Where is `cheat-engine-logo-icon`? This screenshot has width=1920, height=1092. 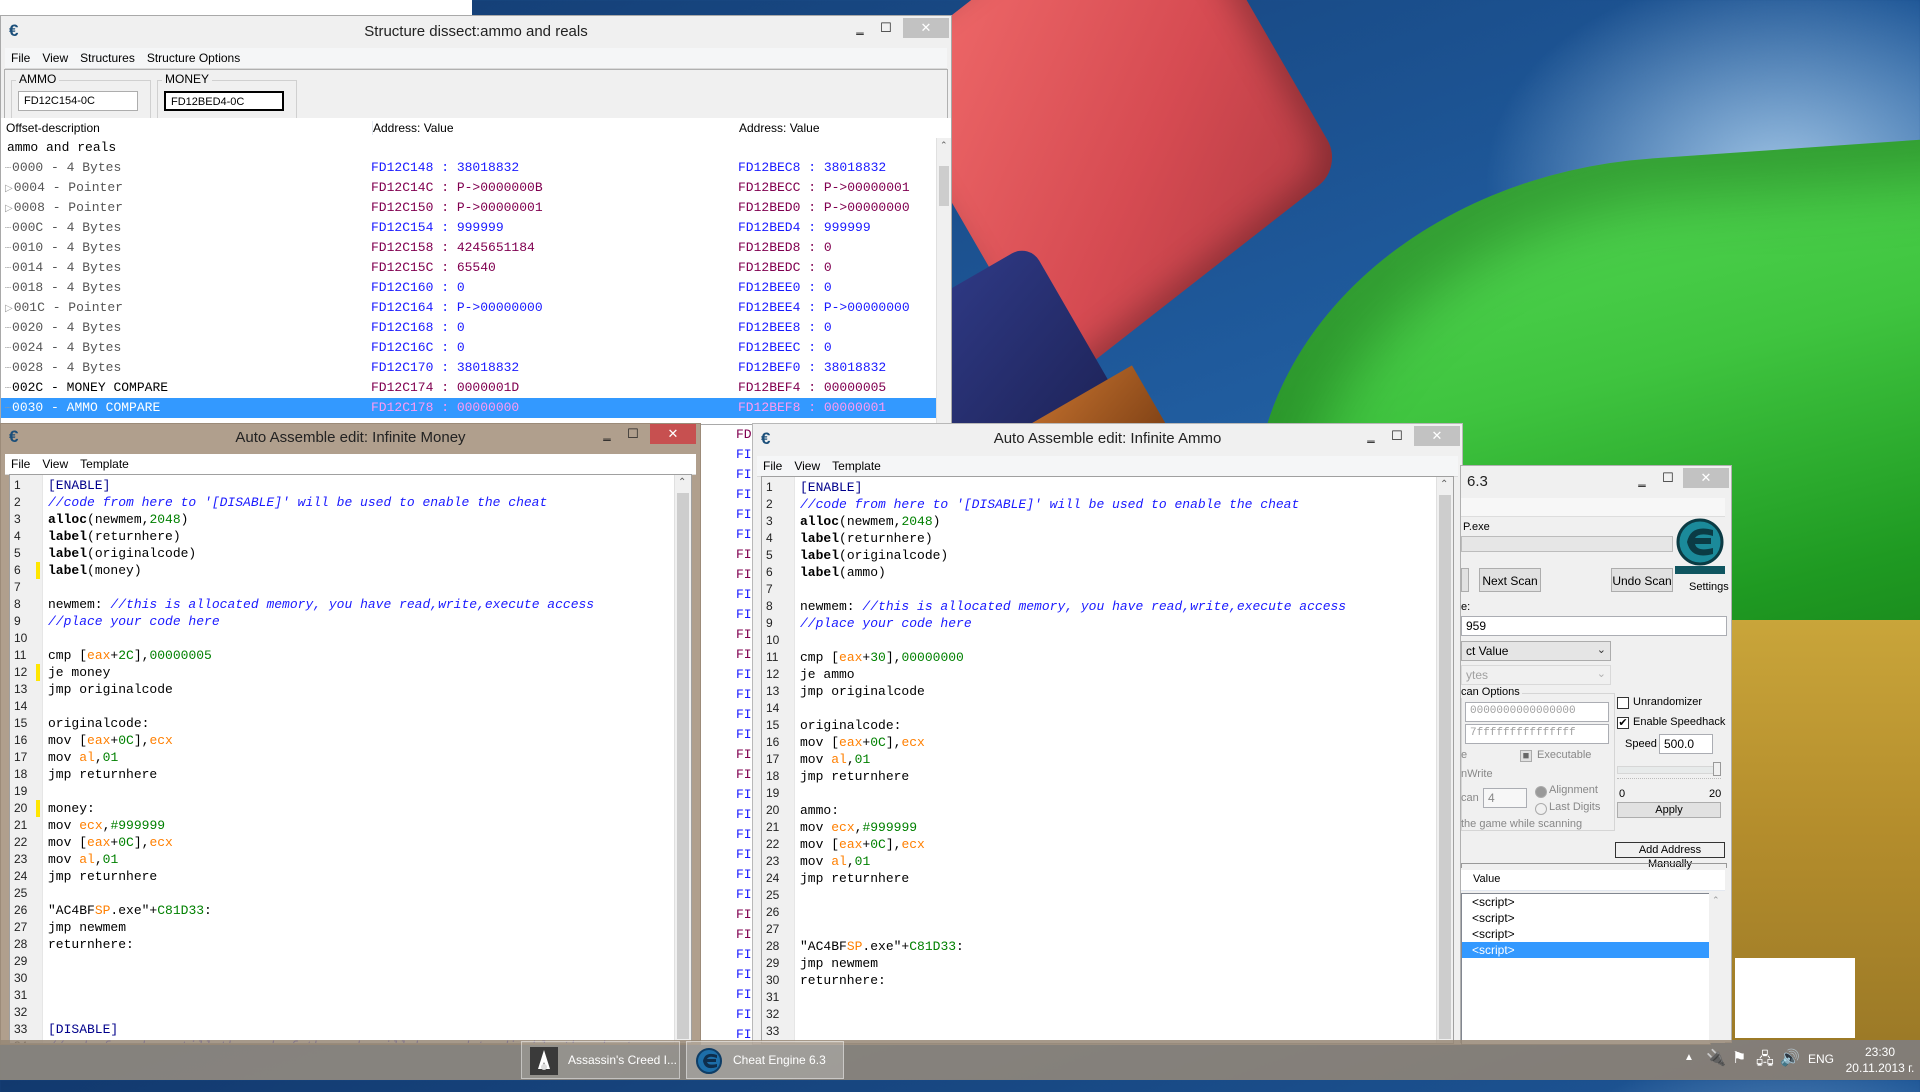 cheat-engine-logo-icon is located at coordinates (1700, 546).